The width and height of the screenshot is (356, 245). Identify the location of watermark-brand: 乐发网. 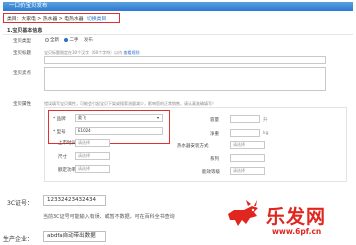
(296, 217).